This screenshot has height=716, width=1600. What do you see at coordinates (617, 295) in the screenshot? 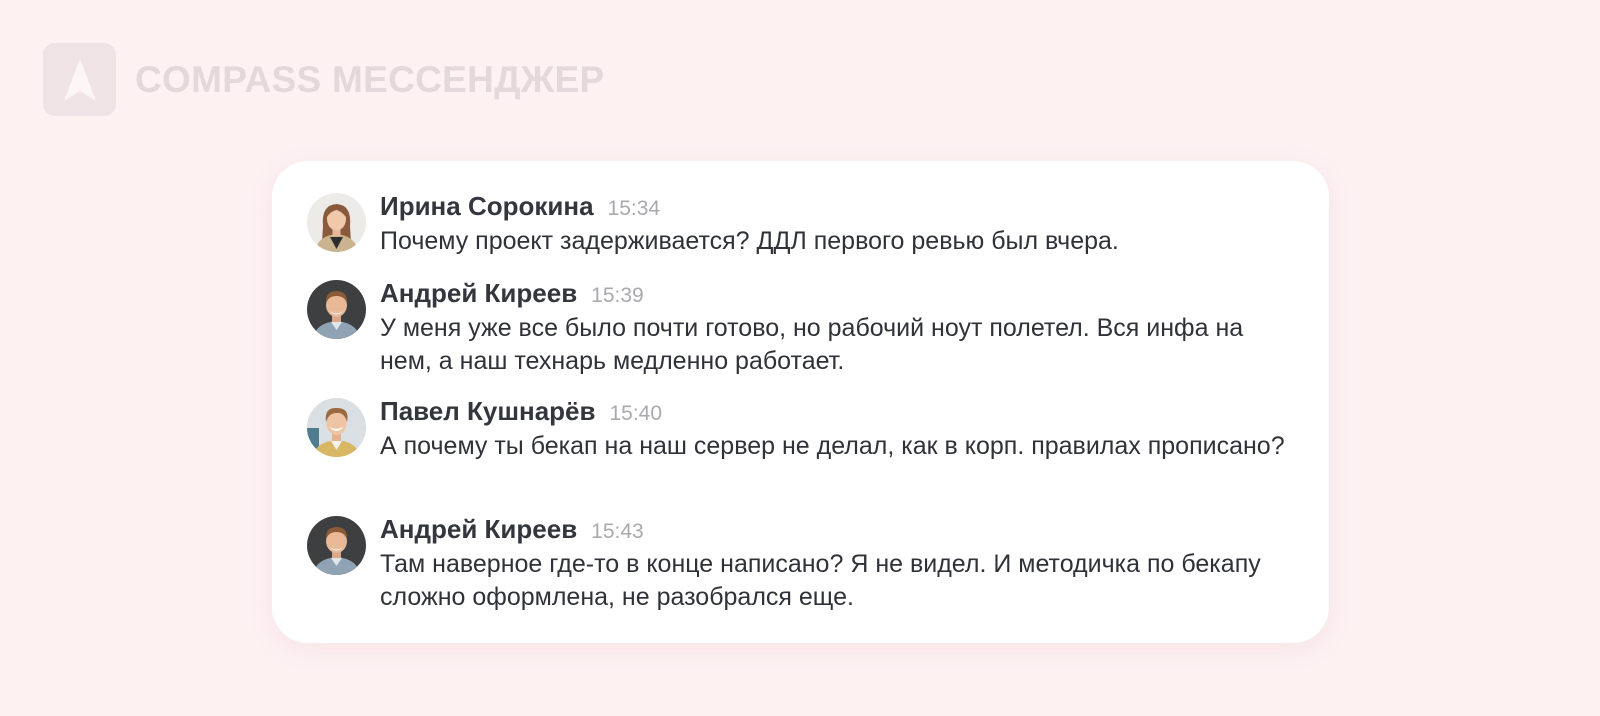
I see `message-time: 15:39` at bounding box center [617, 295].